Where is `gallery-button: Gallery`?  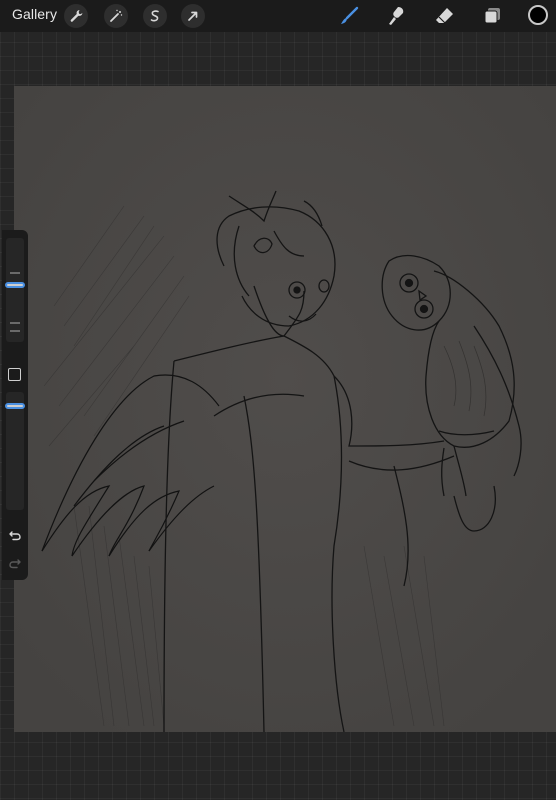 gallery-button: Gallery is located at coordinates (34, 14).